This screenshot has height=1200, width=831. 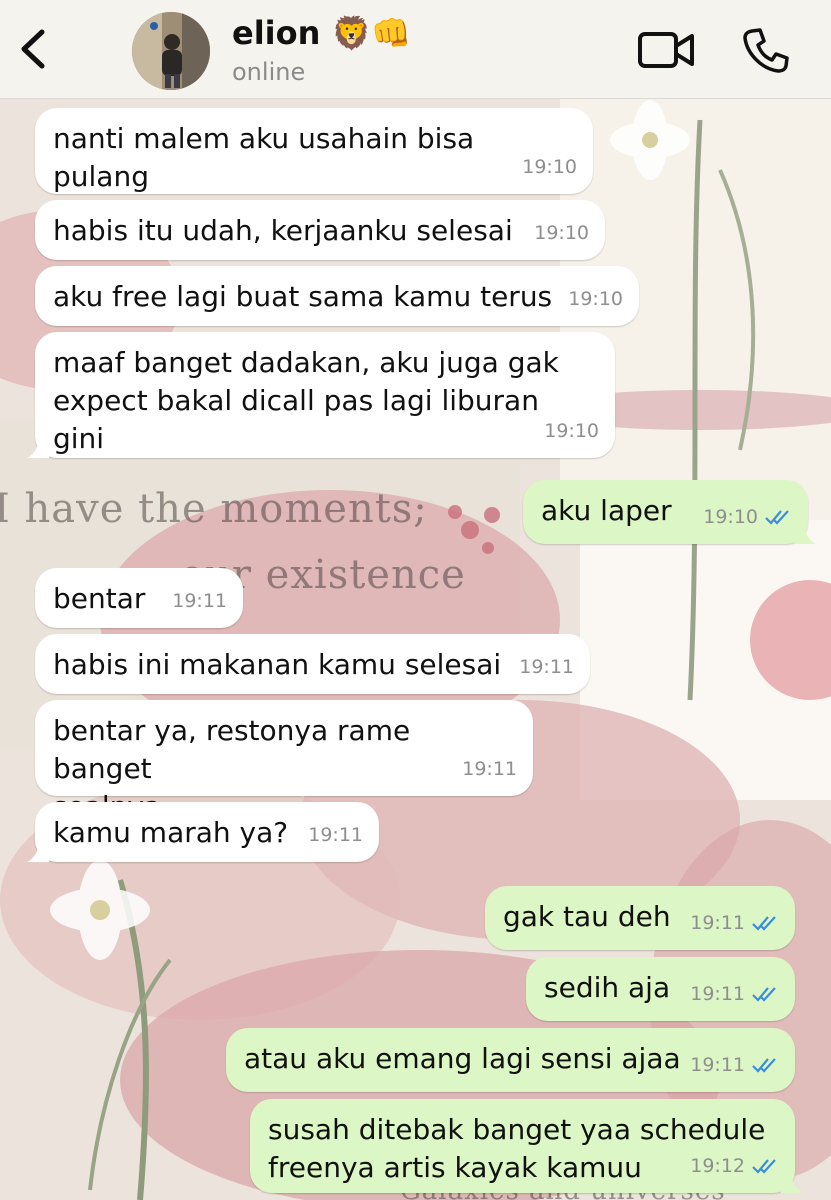 I want to click on message-time: 19:12, so click(x=717, y=1166).